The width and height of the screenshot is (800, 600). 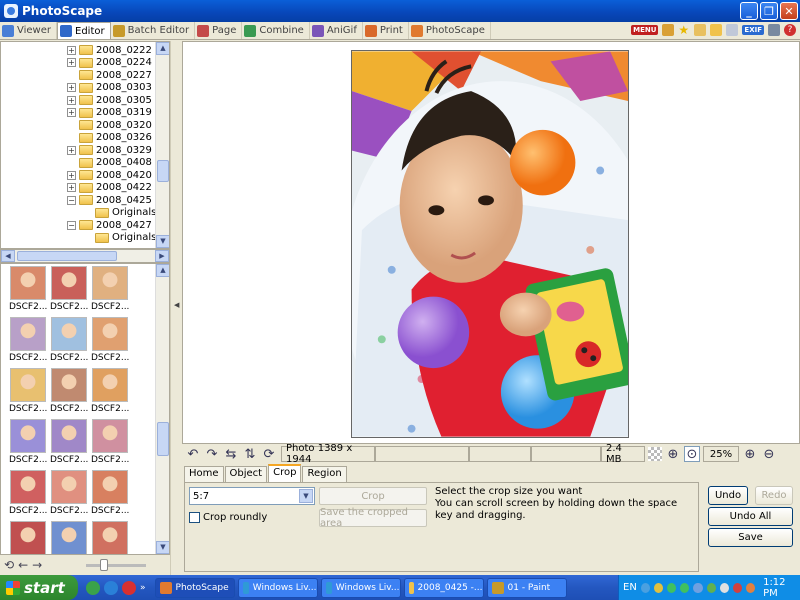 I want to click on slider-knob, so click(x=104, y=564).